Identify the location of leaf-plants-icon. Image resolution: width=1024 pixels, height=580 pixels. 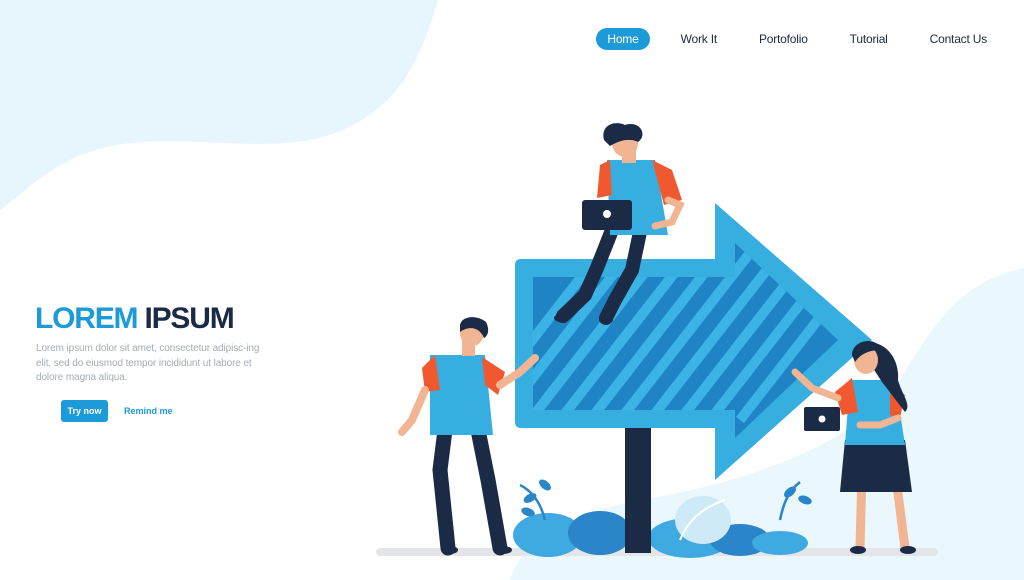
(662, 518).